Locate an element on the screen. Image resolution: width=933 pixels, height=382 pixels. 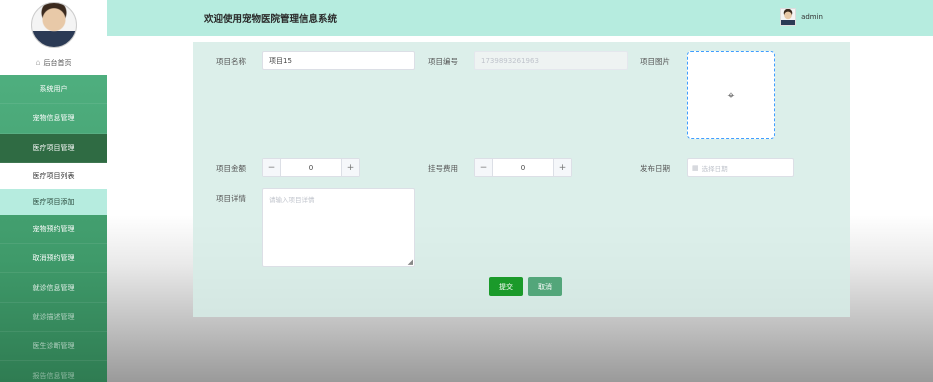
sidebar-subitem-project-list: 医疗项目列表 is located at coordinates (53, 175).